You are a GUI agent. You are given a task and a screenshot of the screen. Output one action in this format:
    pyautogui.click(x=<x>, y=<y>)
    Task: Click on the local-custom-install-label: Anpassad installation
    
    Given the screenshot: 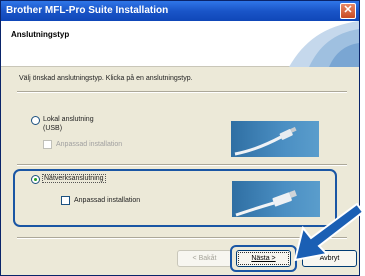 What is the action you would take?
    pyautogui.click(x=89, y=144)
    